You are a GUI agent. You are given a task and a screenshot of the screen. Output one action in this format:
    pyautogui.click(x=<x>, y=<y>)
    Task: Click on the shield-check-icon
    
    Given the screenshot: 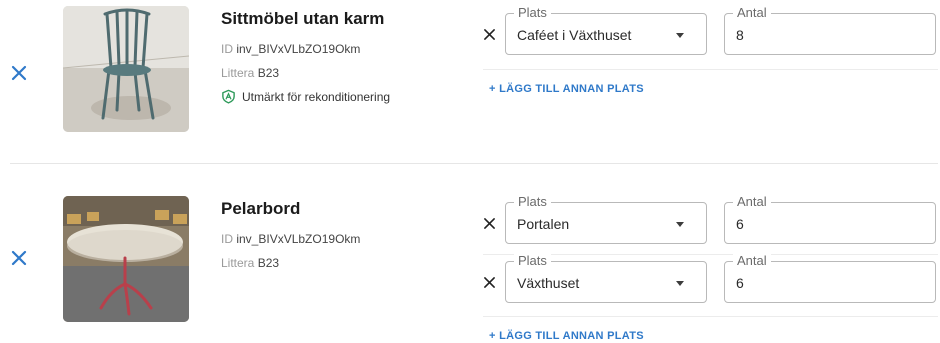 What is the action you would take?
    pyautogui.click(x=228, y=96)
    